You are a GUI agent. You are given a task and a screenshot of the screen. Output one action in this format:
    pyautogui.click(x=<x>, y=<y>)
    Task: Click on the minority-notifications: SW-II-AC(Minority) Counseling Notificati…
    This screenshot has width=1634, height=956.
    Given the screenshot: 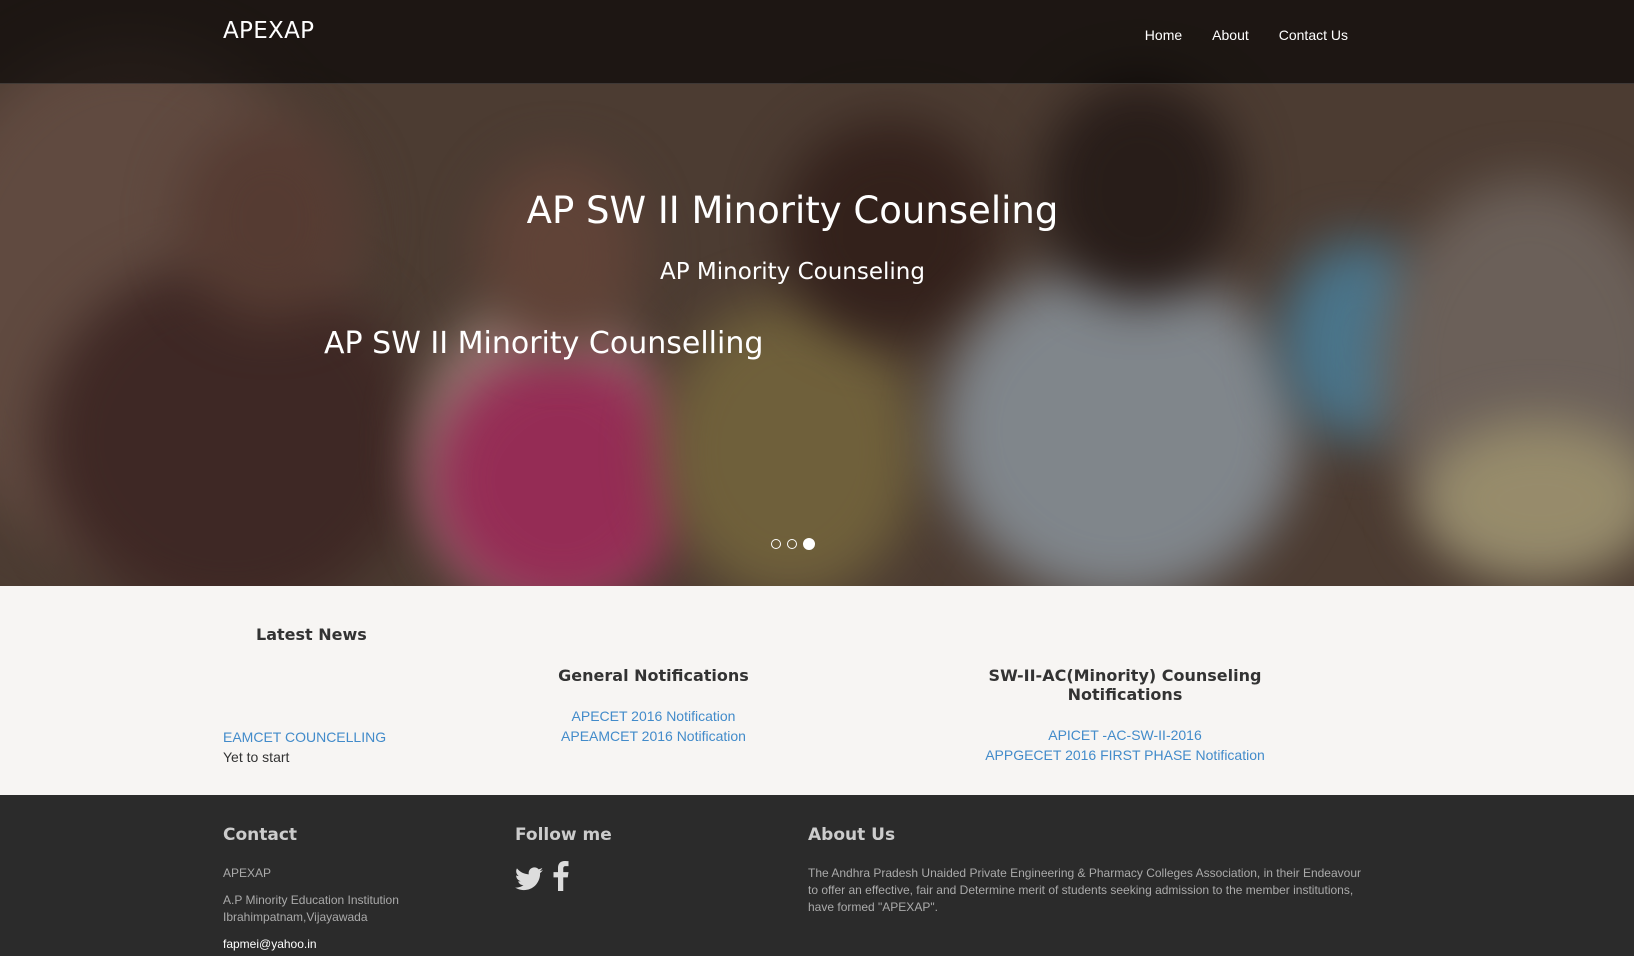 What is the action you would take?
    pyautogui.click(x=1125, y=715)
    